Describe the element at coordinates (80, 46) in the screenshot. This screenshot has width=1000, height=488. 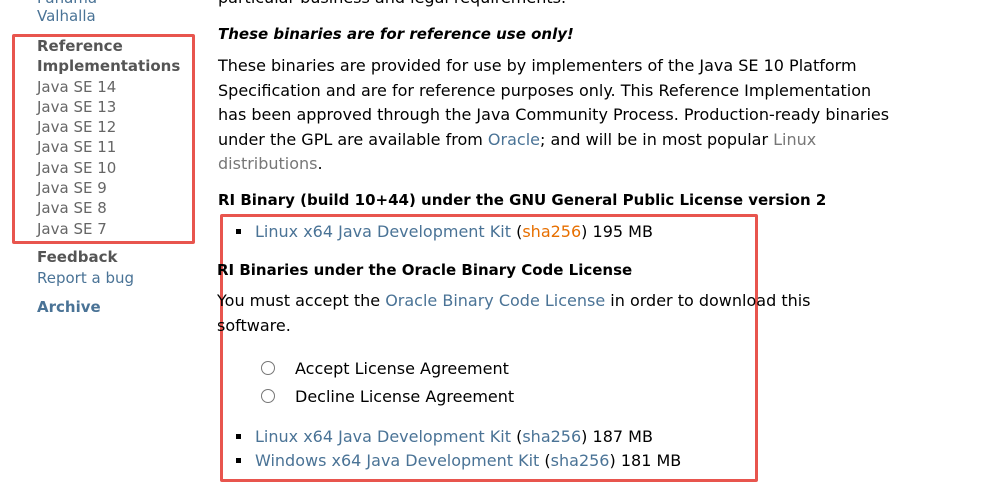
I see `sidebar-heading-reference: Reference` at that location.